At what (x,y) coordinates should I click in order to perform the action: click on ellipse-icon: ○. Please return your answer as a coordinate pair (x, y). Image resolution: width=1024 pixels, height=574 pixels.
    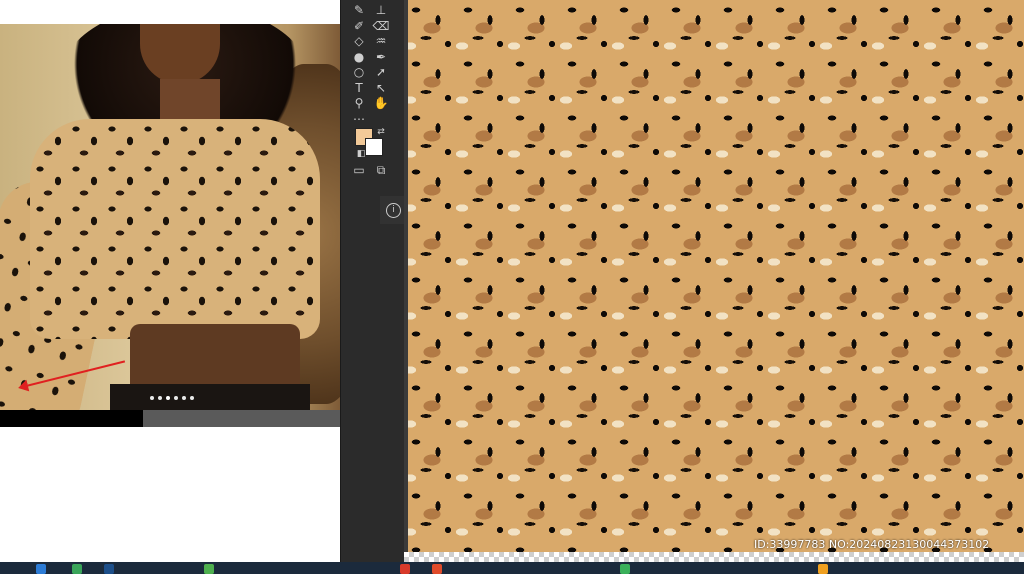
    Looking at the image, I should click on (359, 72).